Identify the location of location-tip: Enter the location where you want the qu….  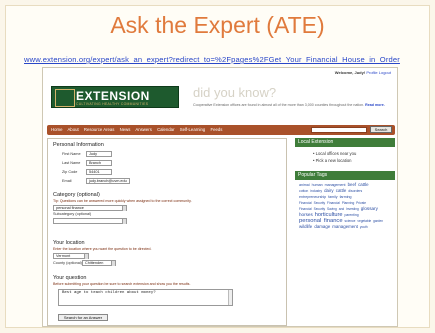
(102, 249).